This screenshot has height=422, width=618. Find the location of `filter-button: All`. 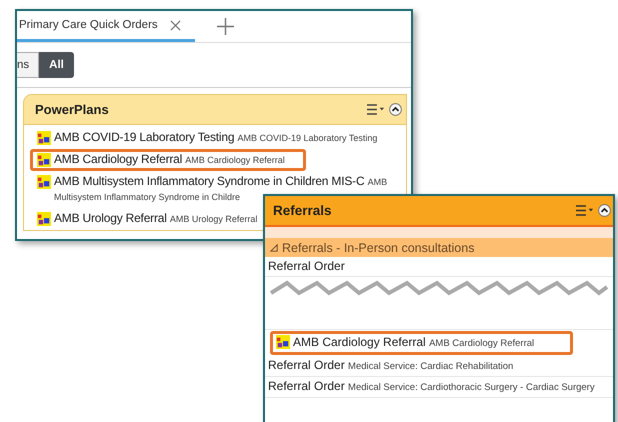

filter-button: All is located at coordinates (56, 65).